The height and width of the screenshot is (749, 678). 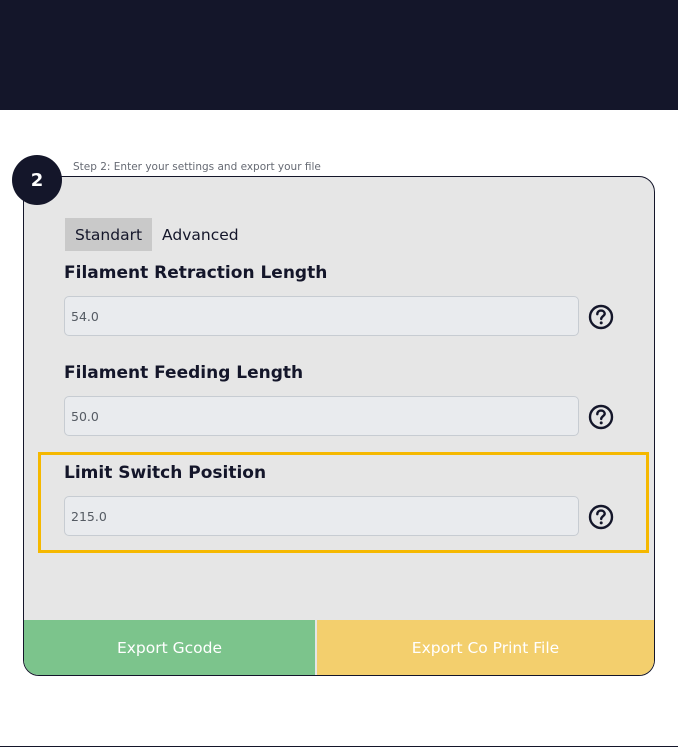 I want to click on feeding-length-label: Filament Feeding Length, so click(x=184, y=373).